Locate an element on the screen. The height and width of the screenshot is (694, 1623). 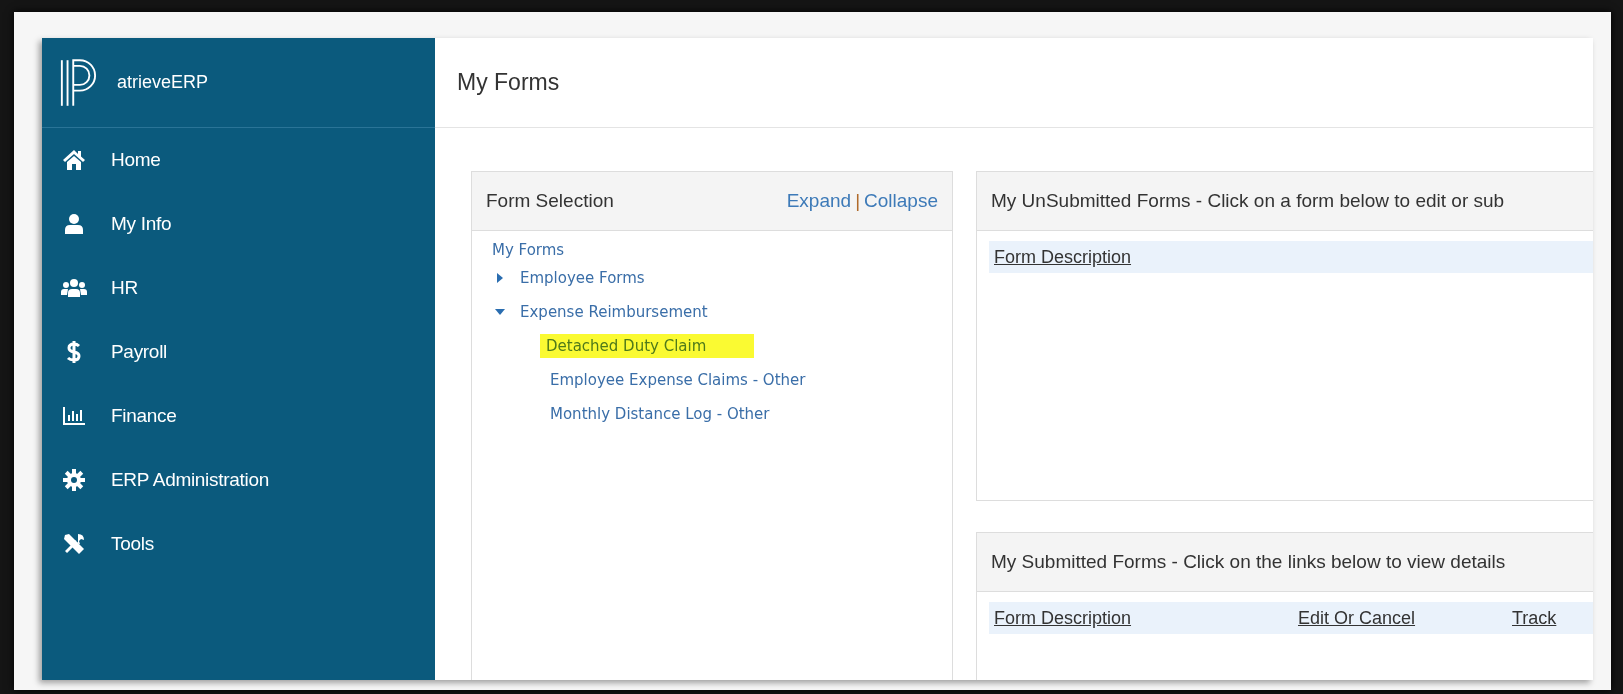
nav-item: HR is located at coordinates (238, 288).